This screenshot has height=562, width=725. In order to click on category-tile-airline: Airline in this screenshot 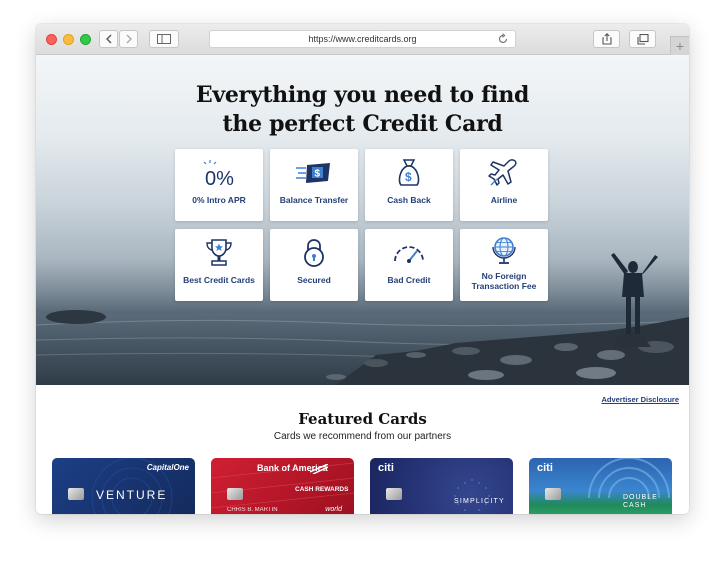, I will do `click(504, 185)`.